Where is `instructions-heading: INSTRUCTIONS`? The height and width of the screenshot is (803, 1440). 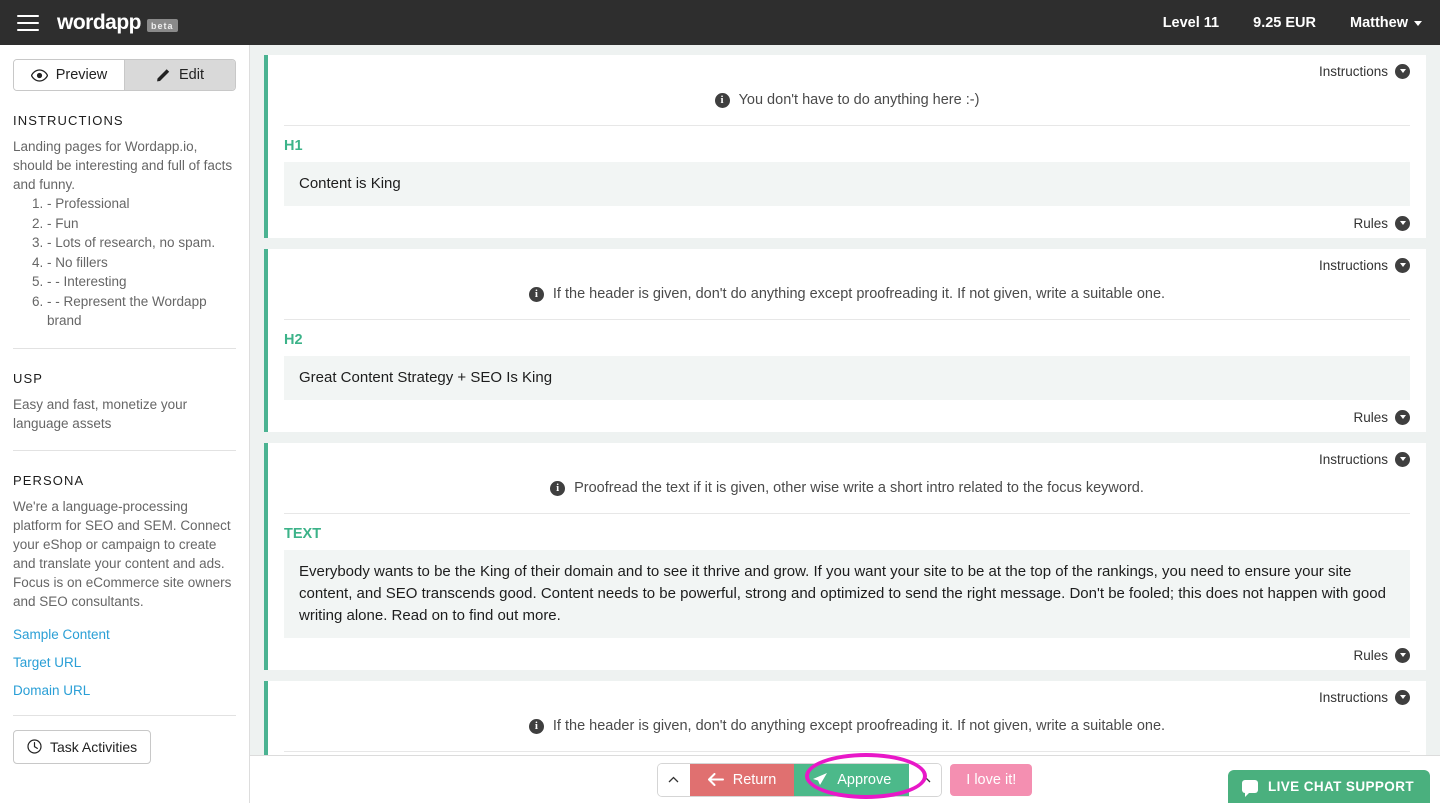
instructions-heading: INSTRUCTIONS is located at coordinates (68, 120).